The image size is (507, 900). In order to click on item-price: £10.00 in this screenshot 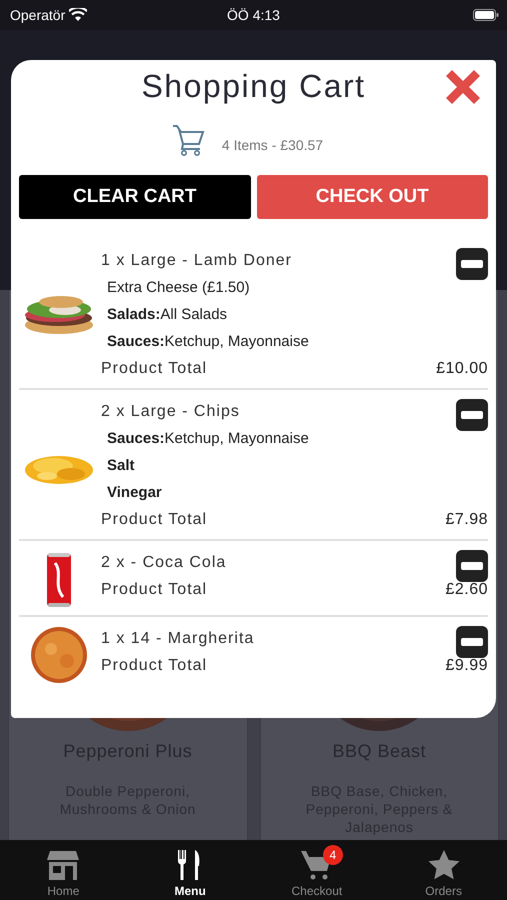, I will do `click(462, 369)`.